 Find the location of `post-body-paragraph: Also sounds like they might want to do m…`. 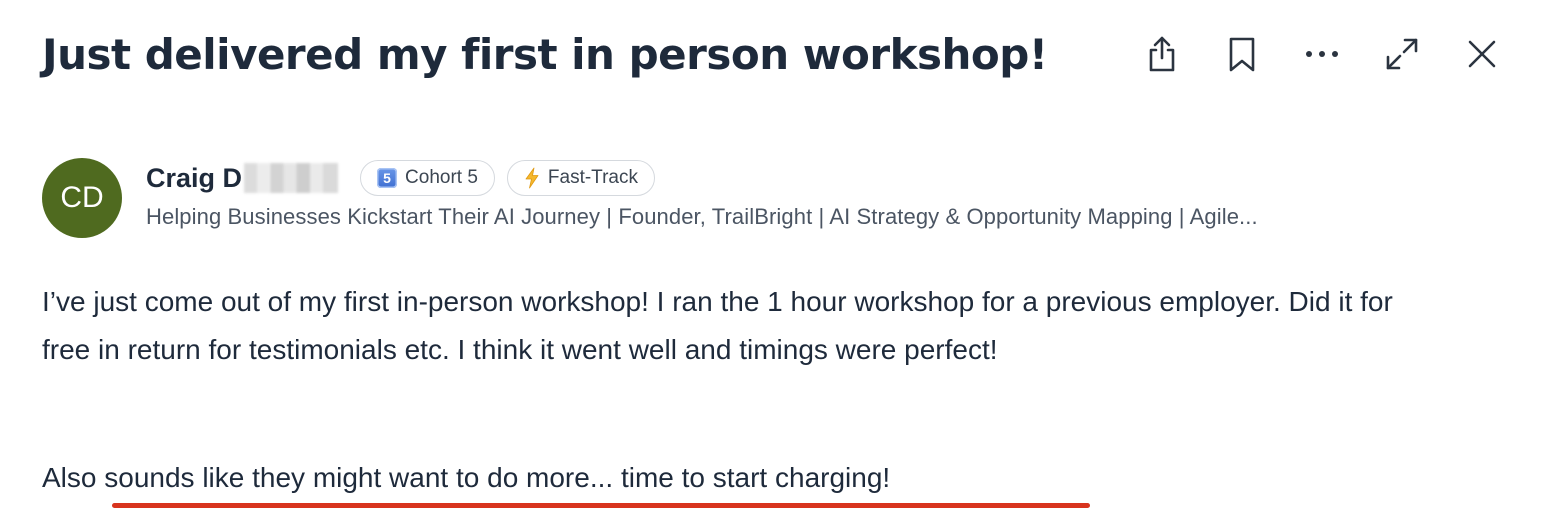

post-body-paragraph: Also sounds like they might want to do m… is located at coordinates (466, 477).